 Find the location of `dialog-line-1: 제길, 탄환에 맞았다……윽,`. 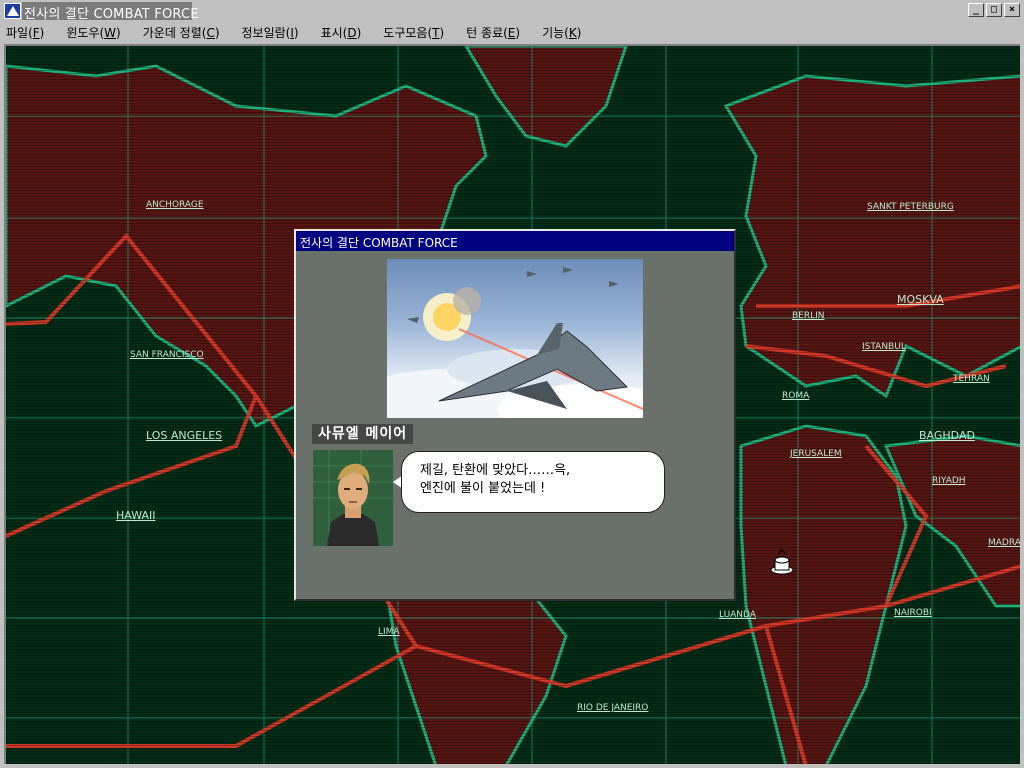

dialog-line-1: 제길, 탄환에 맞았다……윽, is located at coordinates (495, 470).